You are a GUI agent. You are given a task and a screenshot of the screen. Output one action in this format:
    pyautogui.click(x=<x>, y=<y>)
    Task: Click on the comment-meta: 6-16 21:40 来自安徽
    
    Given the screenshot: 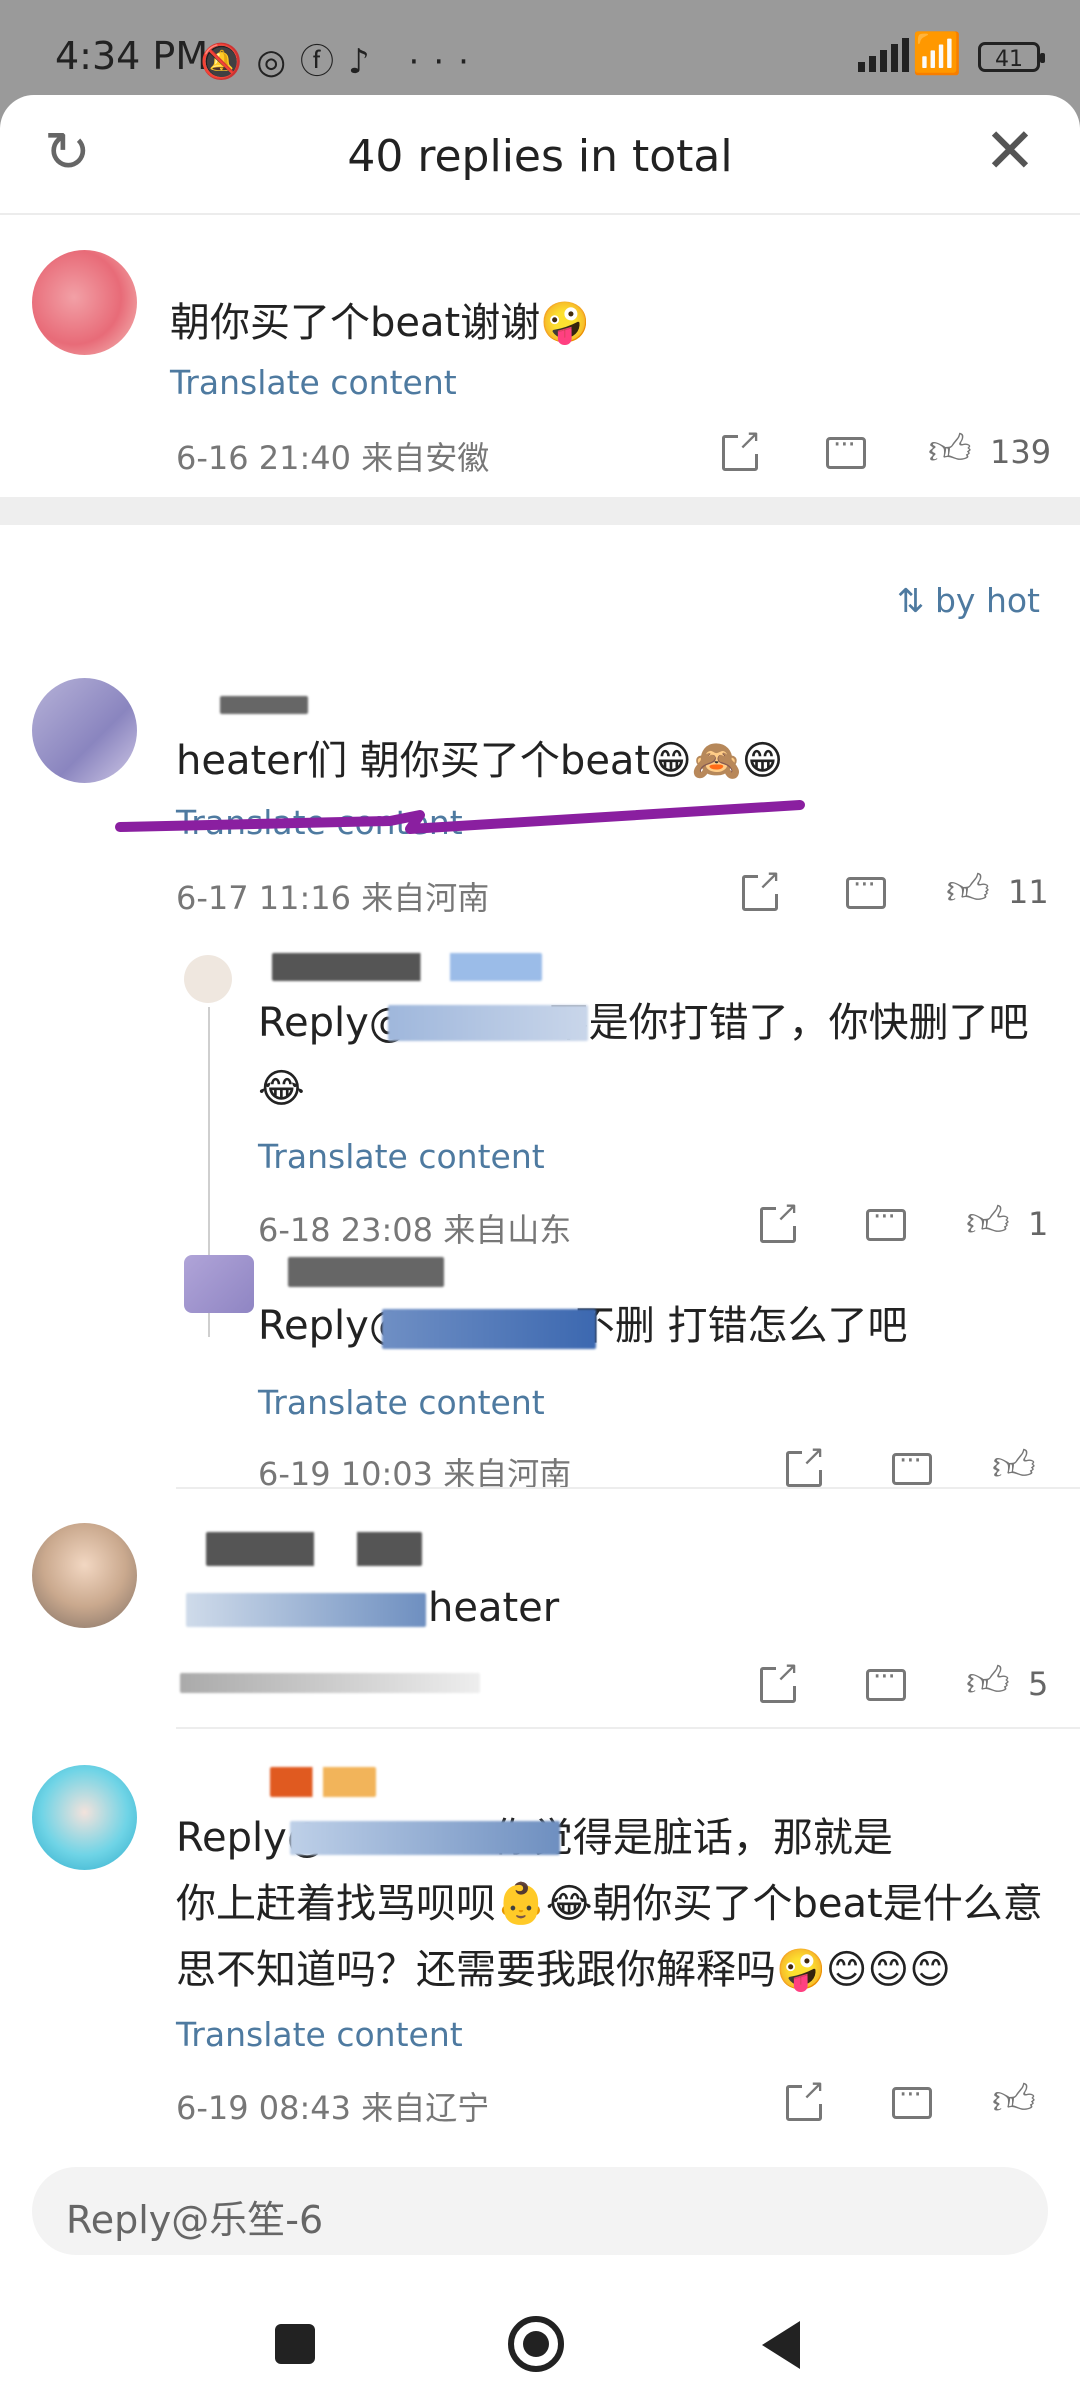 What is the action you would take?
    pyautogui.click(x=333, y=458)
    